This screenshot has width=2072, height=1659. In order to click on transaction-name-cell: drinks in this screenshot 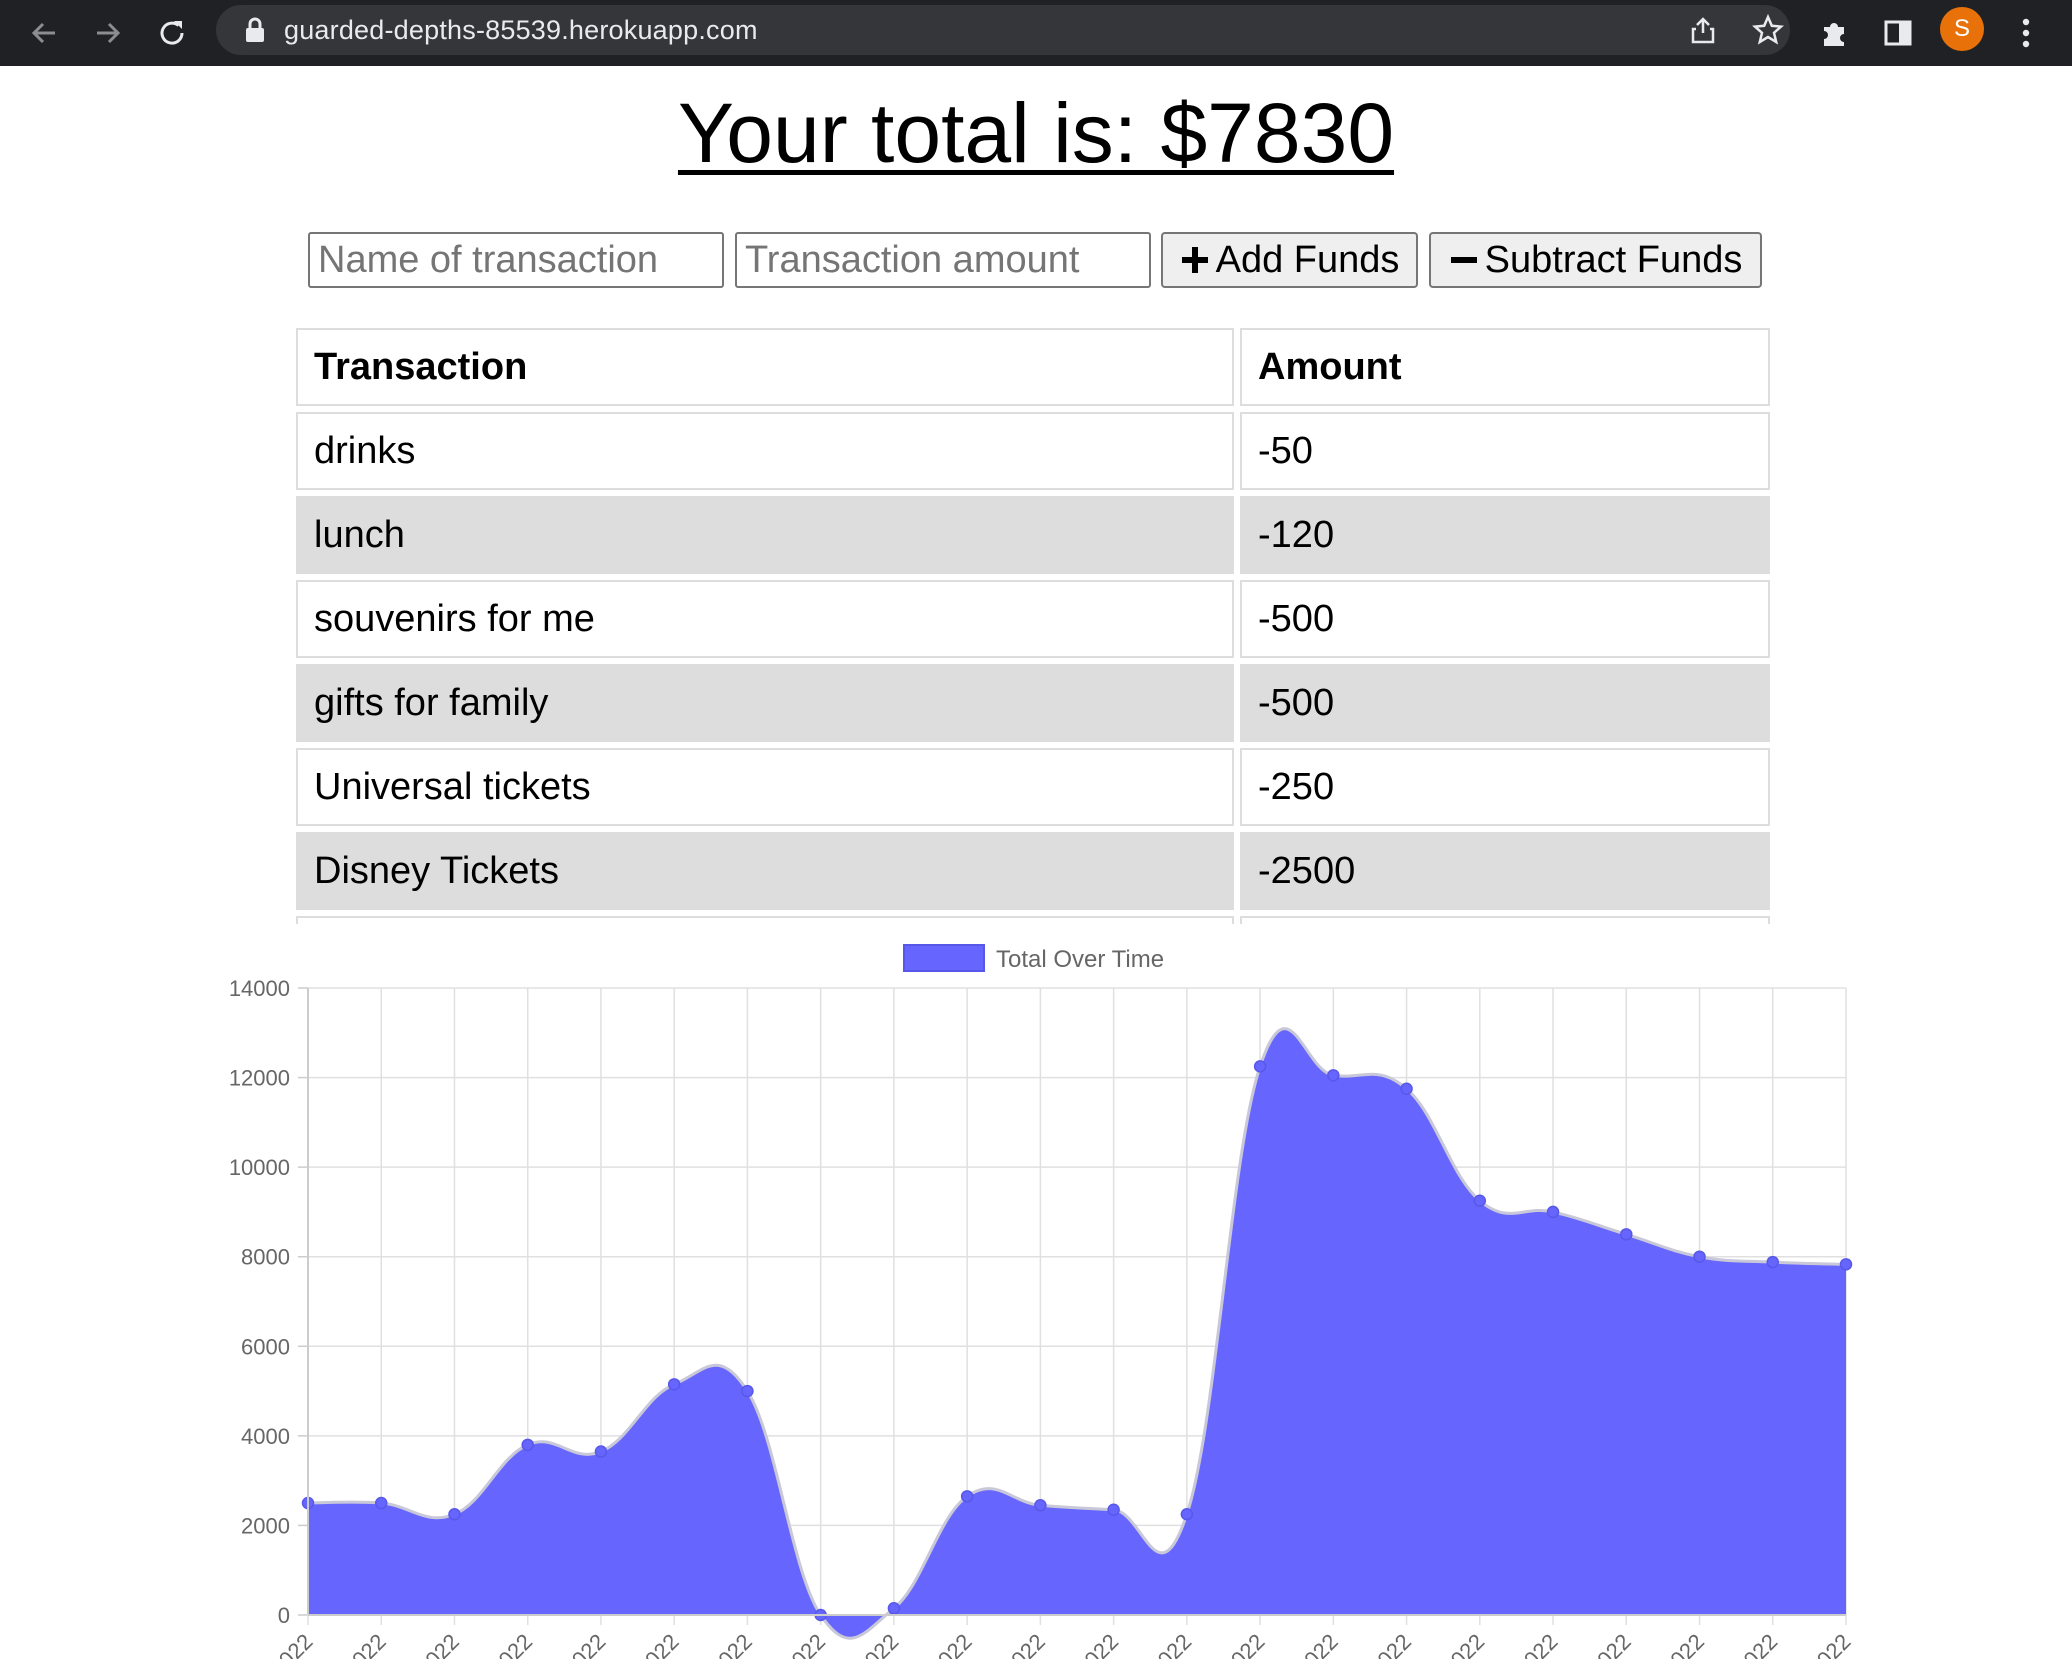, I will do `click(765, 451)`.